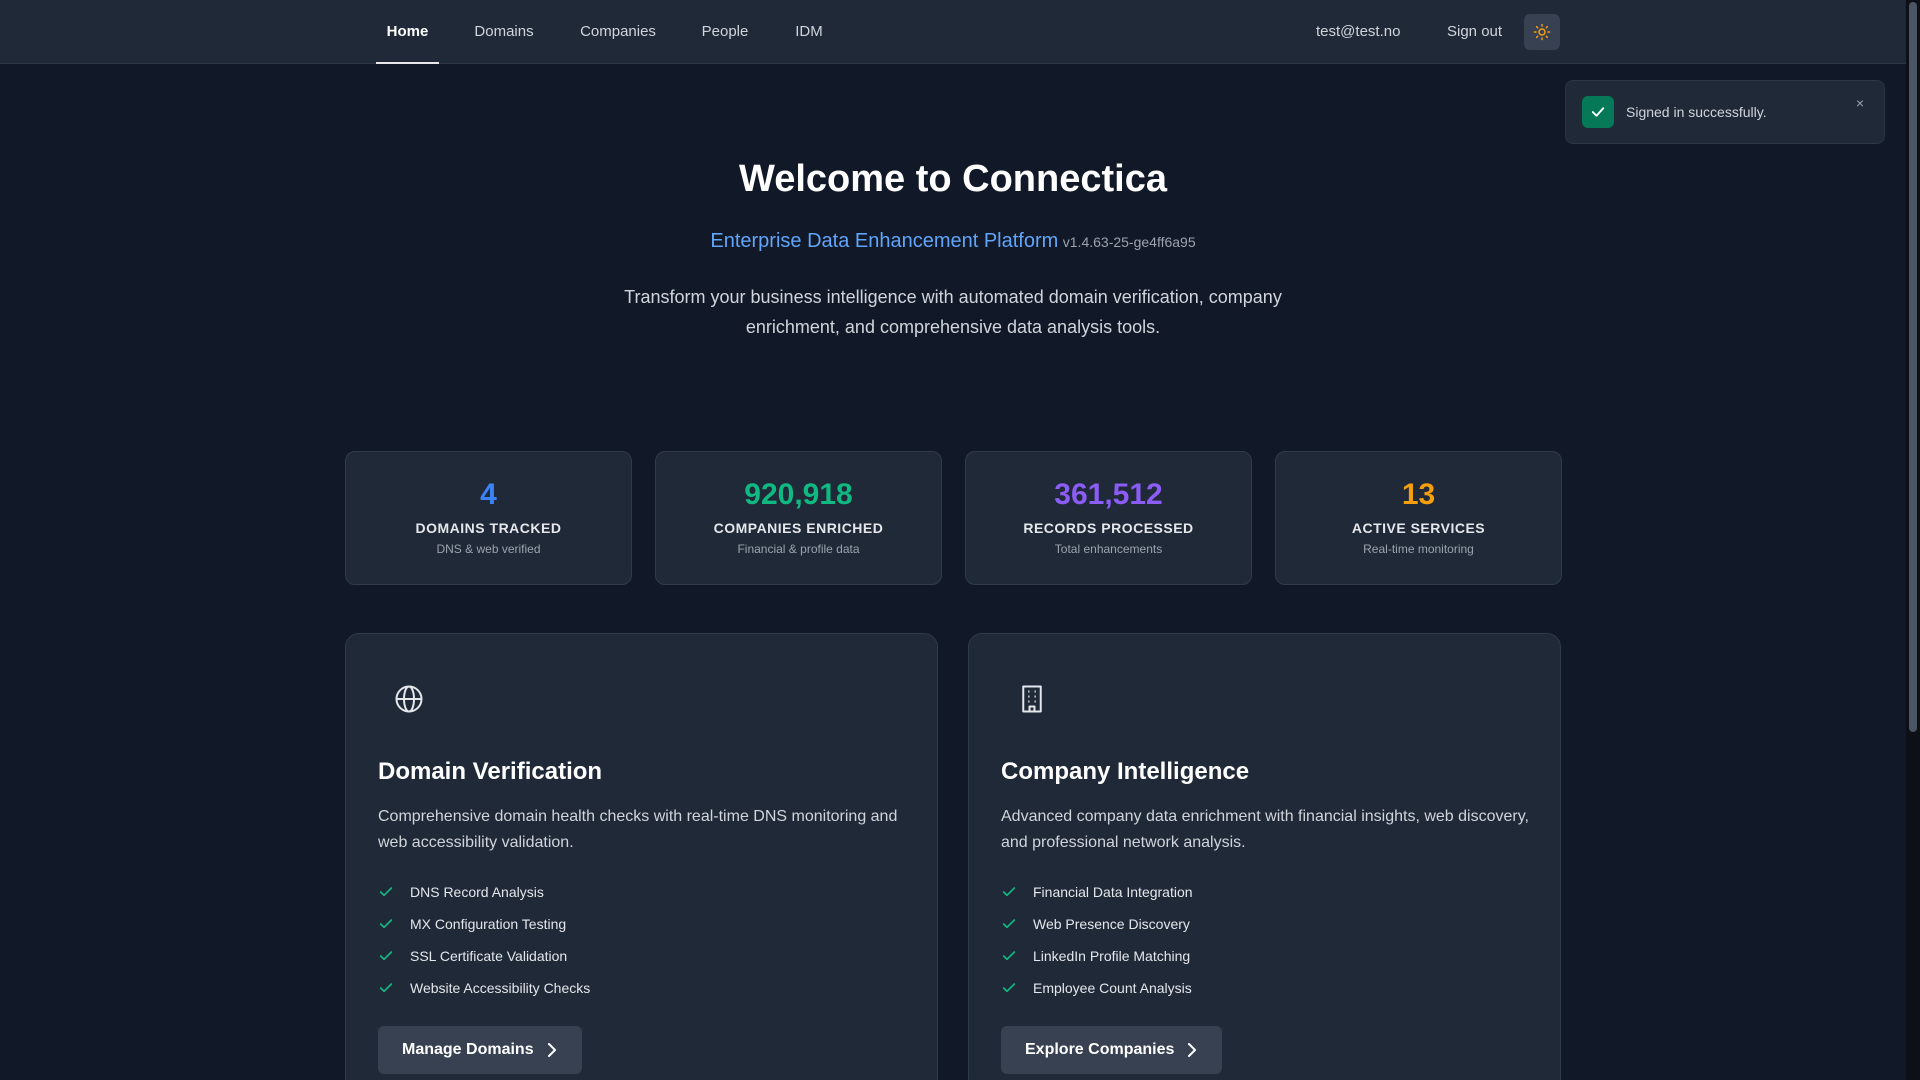 This screenshot has width=1920, height=1080. What do you see at coordinates (1112, 956) in the screenshot?
I see `feature-label: LinkedIn Profile Matching` at bounding box center [1112, 956].